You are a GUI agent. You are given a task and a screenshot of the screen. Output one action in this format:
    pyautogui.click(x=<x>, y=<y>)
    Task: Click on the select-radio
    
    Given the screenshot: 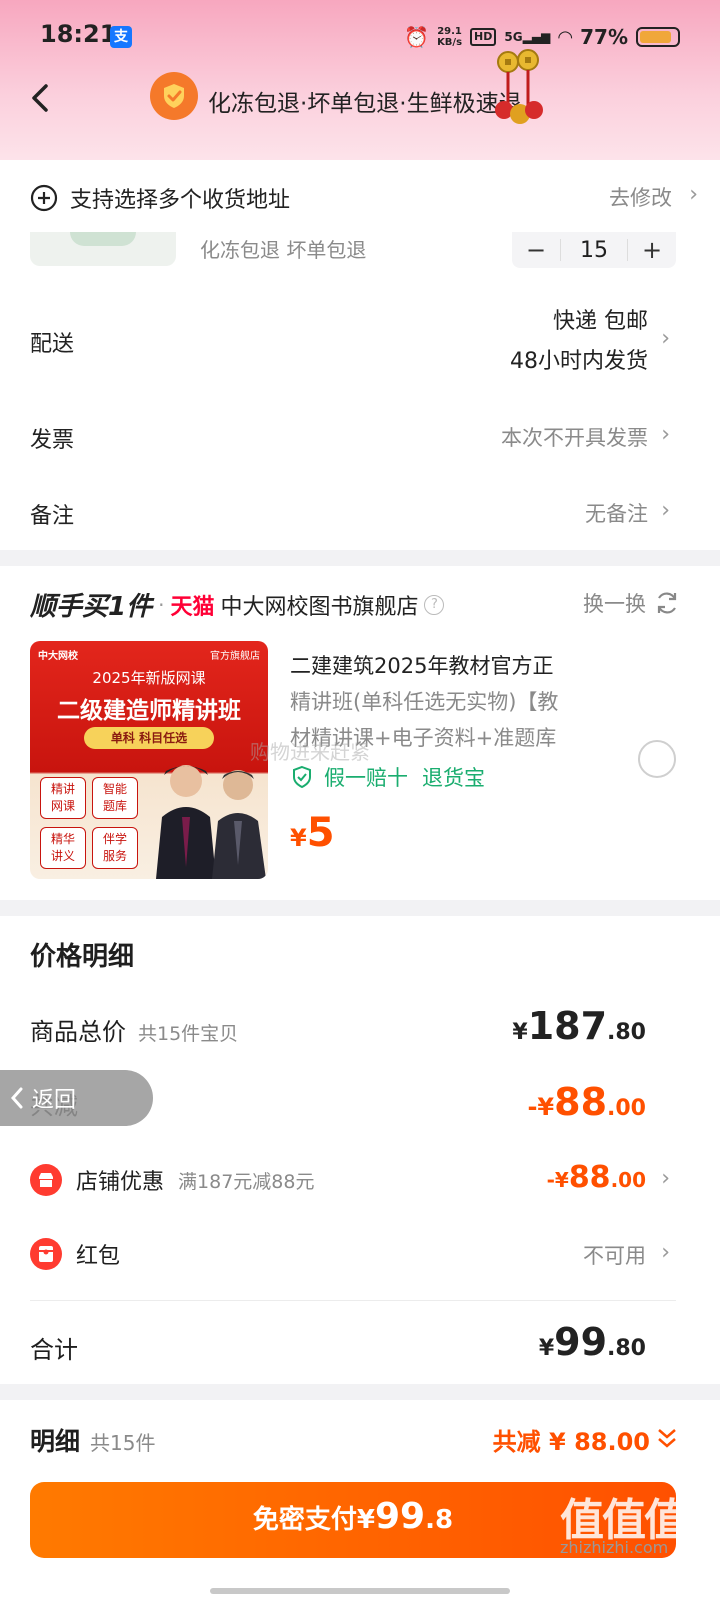 What is the action you would take?
    pyautogui.click(x=657, y=759)
    